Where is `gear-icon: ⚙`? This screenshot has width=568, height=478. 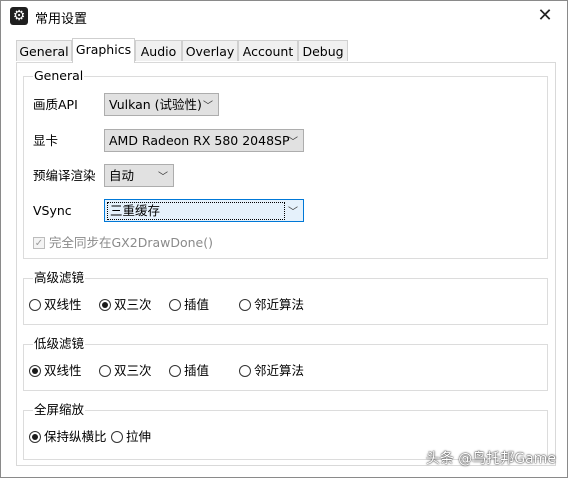 gear-icon: ⚙ is located at coordinates (19, 16).